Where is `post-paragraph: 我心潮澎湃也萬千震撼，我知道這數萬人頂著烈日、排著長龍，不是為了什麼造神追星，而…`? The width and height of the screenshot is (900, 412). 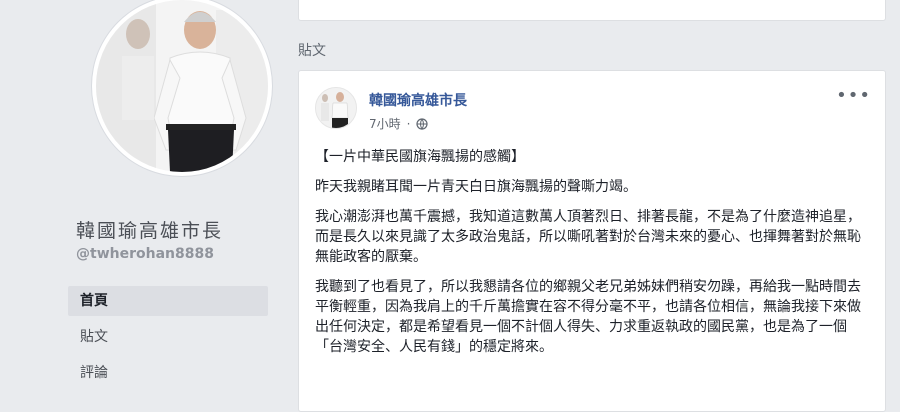
post-paragraph: 我心潮澎湃也萬千震撼，我知道這數萬人頂著烈日、排著長龍，不是為了什麼造神追星，而… is located at coordinates (588, 237).